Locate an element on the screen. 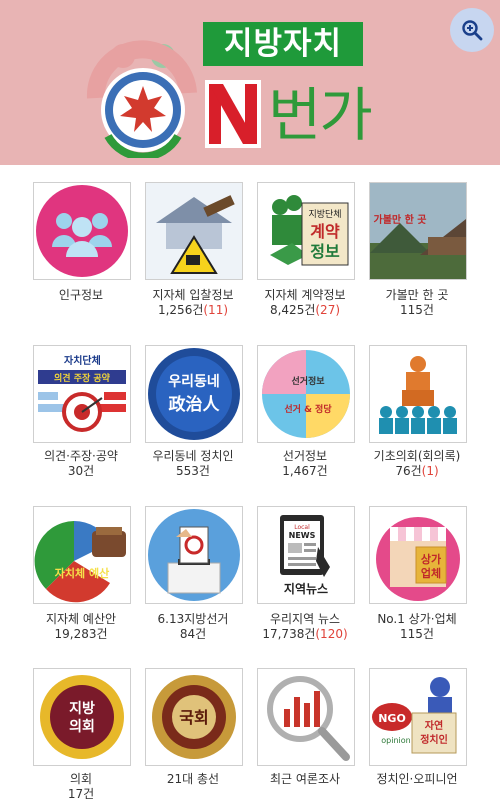  item-label: 21대 총선 is located at coordinates (193, 779).